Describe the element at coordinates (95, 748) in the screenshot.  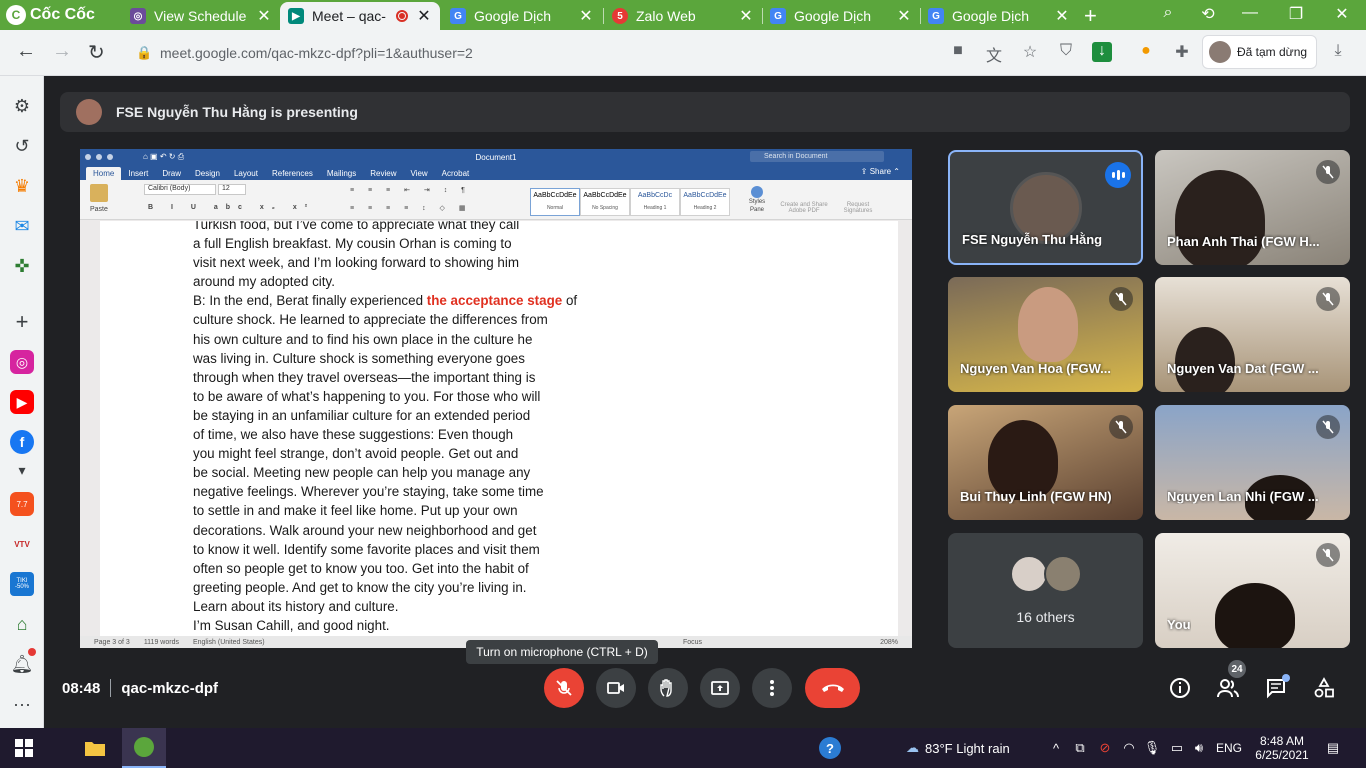
I see `file-explorer-icon` at that location.